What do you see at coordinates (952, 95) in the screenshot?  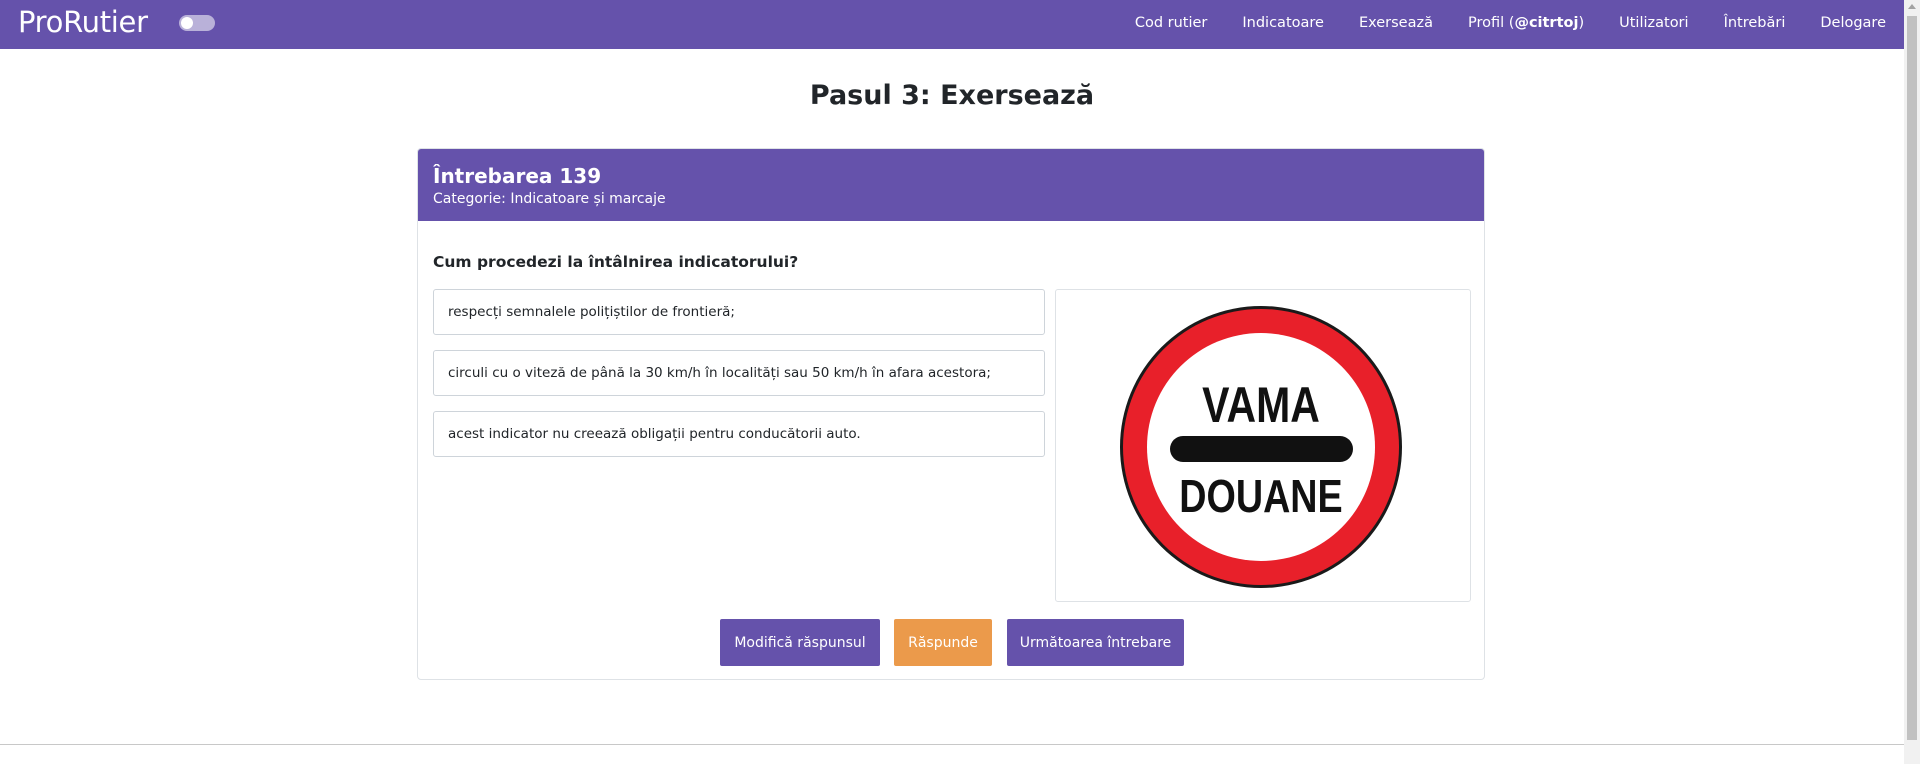 I see `page-title: Pasul 3: Exersează` at bounding box center [952, 95].